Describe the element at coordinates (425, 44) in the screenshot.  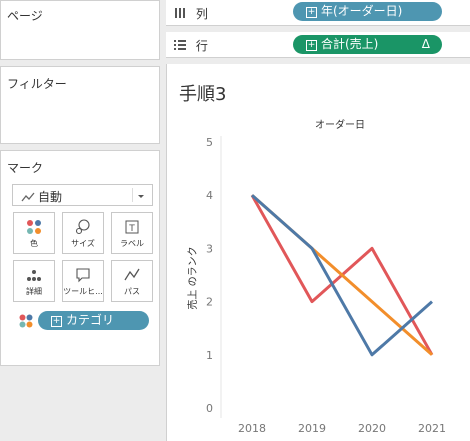
I see `table-calc-delta-icon: Δ` at that location.